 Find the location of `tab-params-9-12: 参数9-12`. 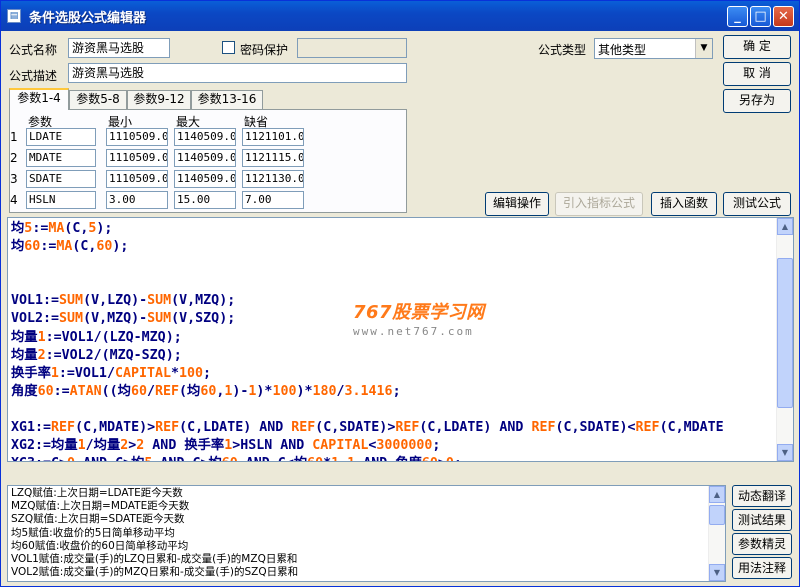

tab-params-9-12: 参数9-12 is located at coordinates (159, 99).